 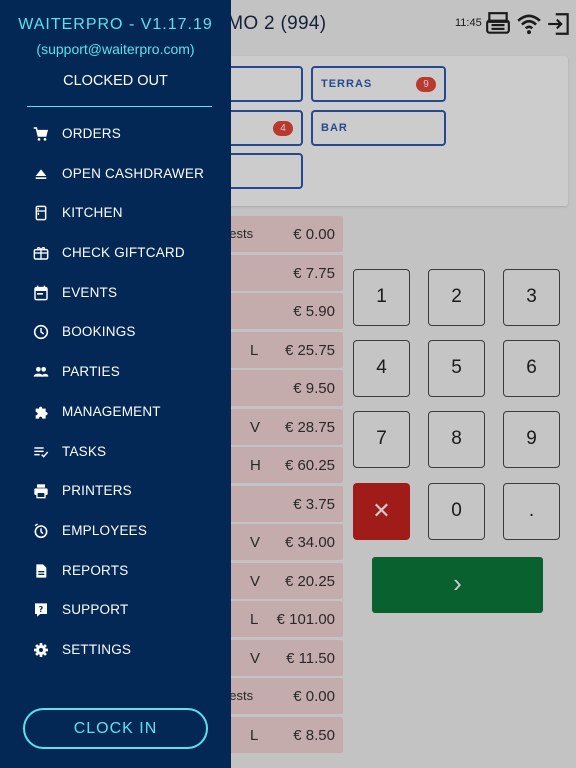 I want to click on menu-item-orders: ORDERS, so click(x=115, y=134).